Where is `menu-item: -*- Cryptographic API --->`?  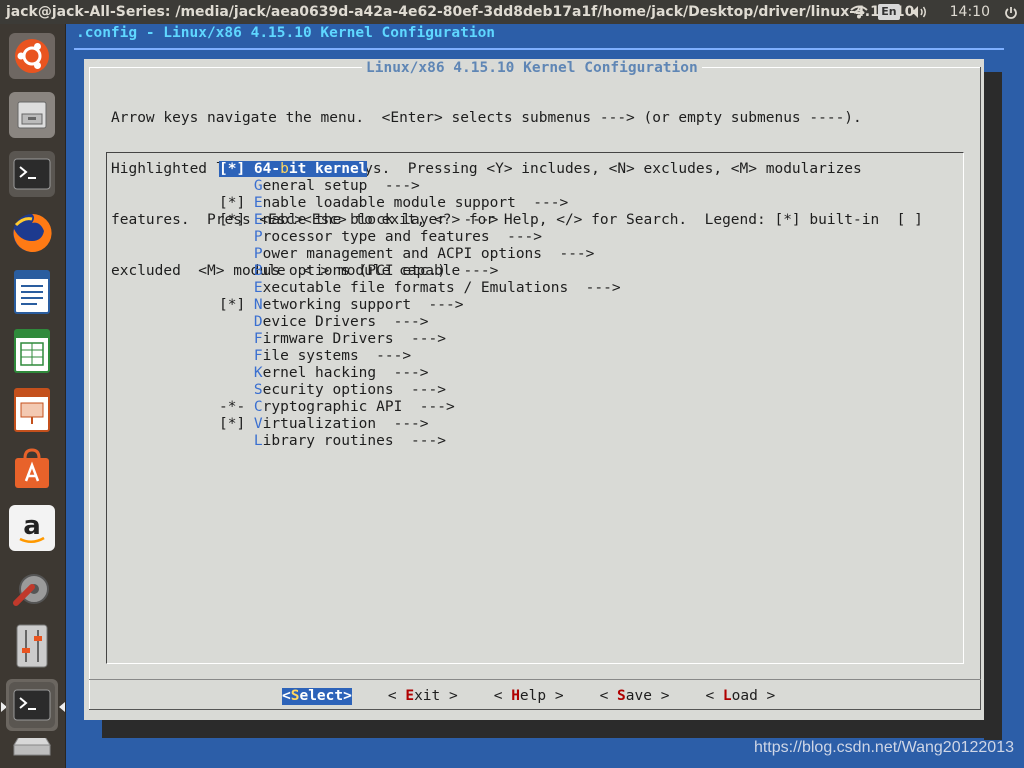
menu-item: -*- Cryptographic API ---> is located at coordinates (420, 407).